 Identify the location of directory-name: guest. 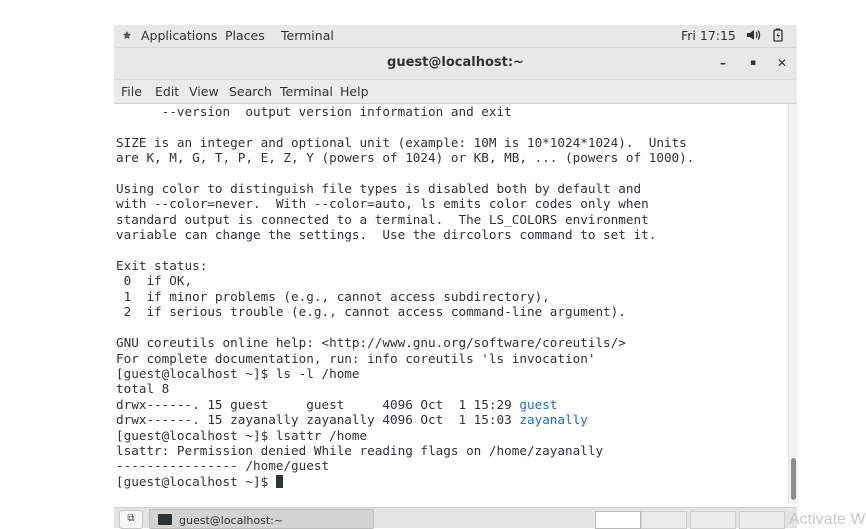
(538, 404).